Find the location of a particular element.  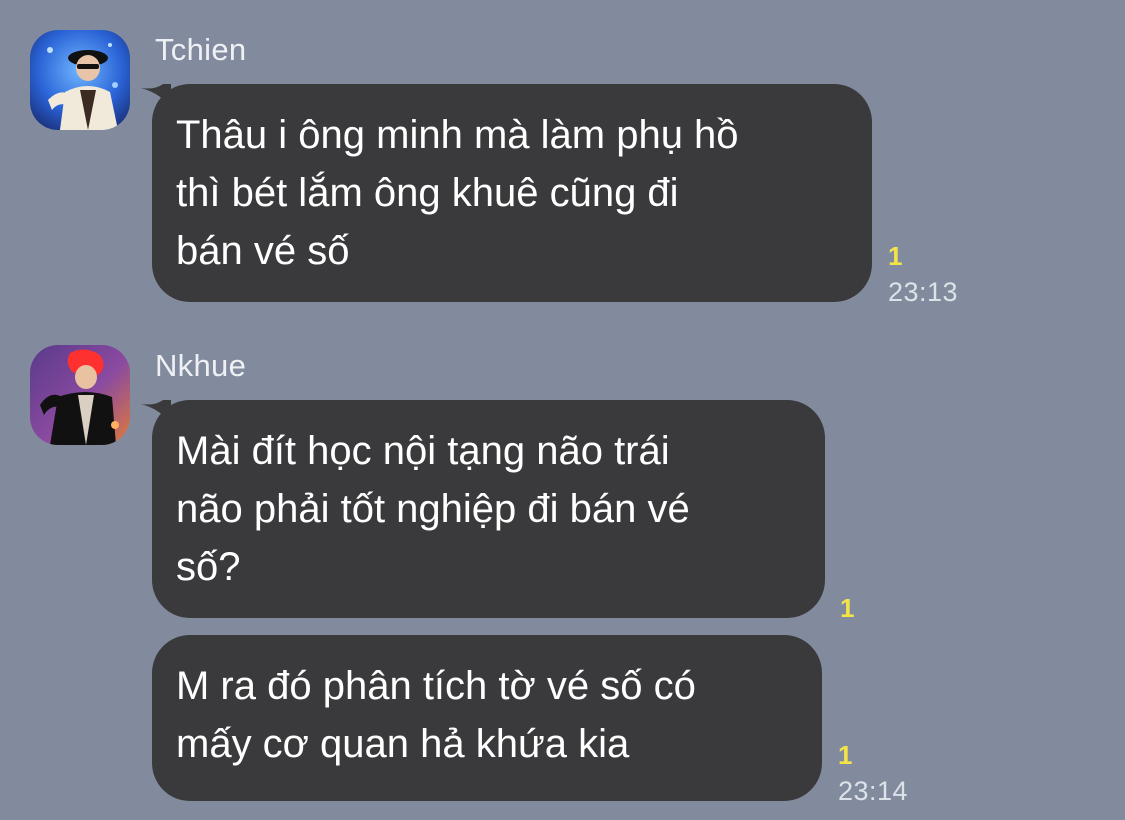

concert-performer-avatar-icon is located at coordinates (80, 80).